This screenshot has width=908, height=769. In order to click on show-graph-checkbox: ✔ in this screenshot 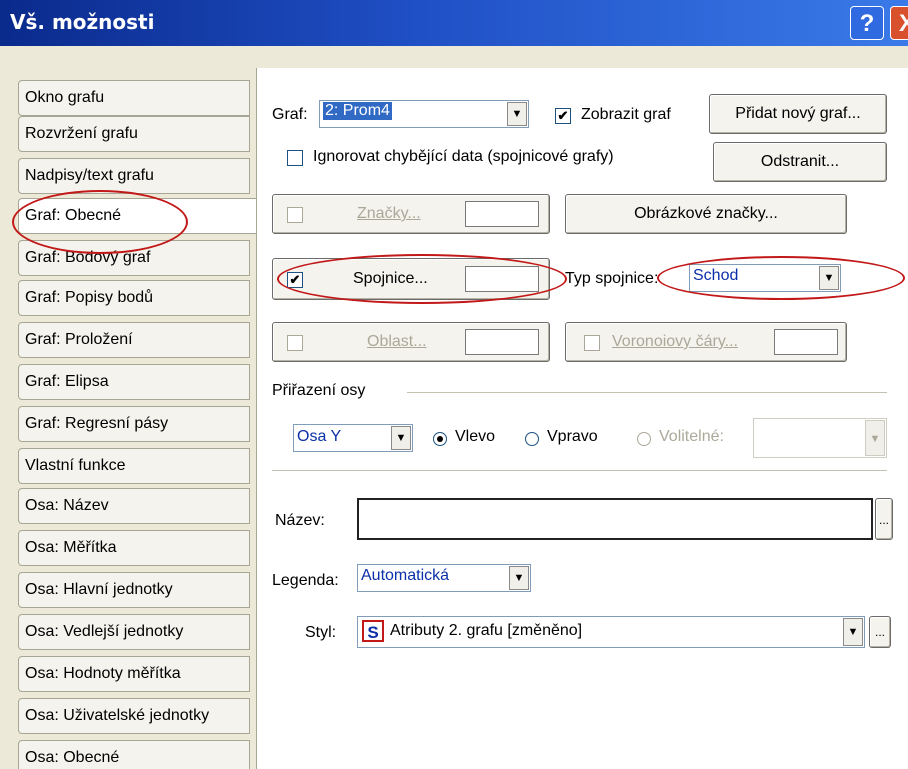, I will do `click(563, 116)`.